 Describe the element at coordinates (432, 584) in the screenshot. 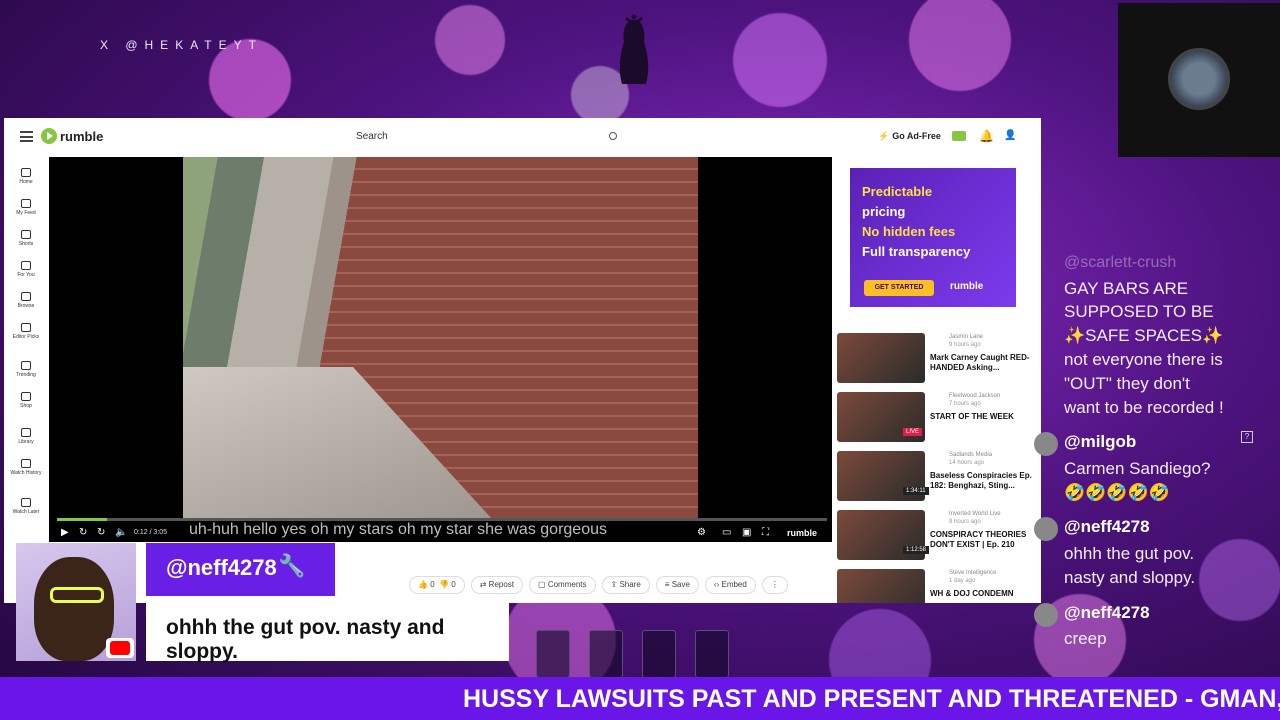

I see `like-count: 0` at that location.